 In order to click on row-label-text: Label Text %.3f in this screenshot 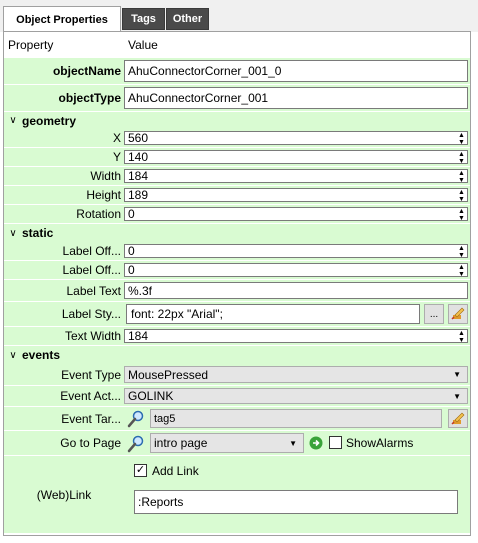, I will do `click(237, 291)`.